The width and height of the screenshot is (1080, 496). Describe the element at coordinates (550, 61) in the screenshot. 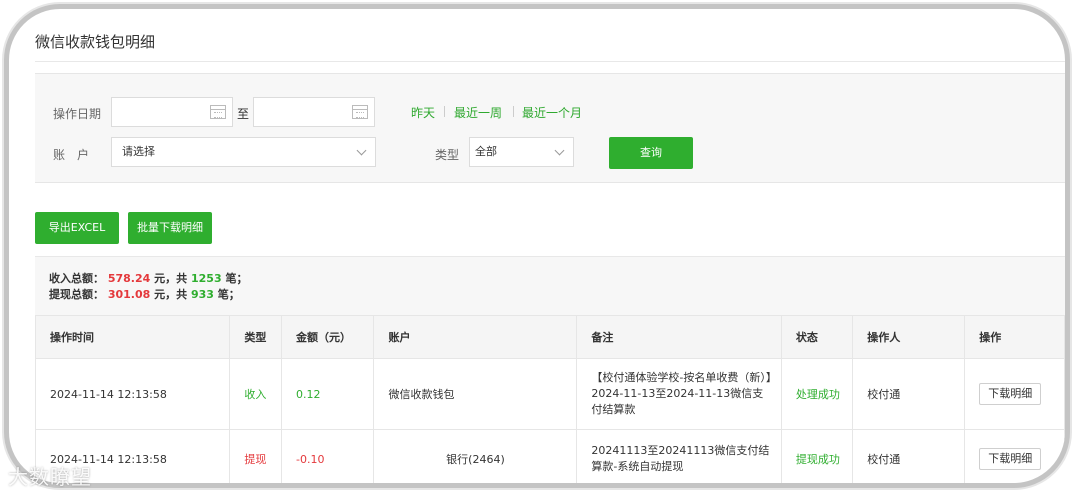

I see `divider` at that location.